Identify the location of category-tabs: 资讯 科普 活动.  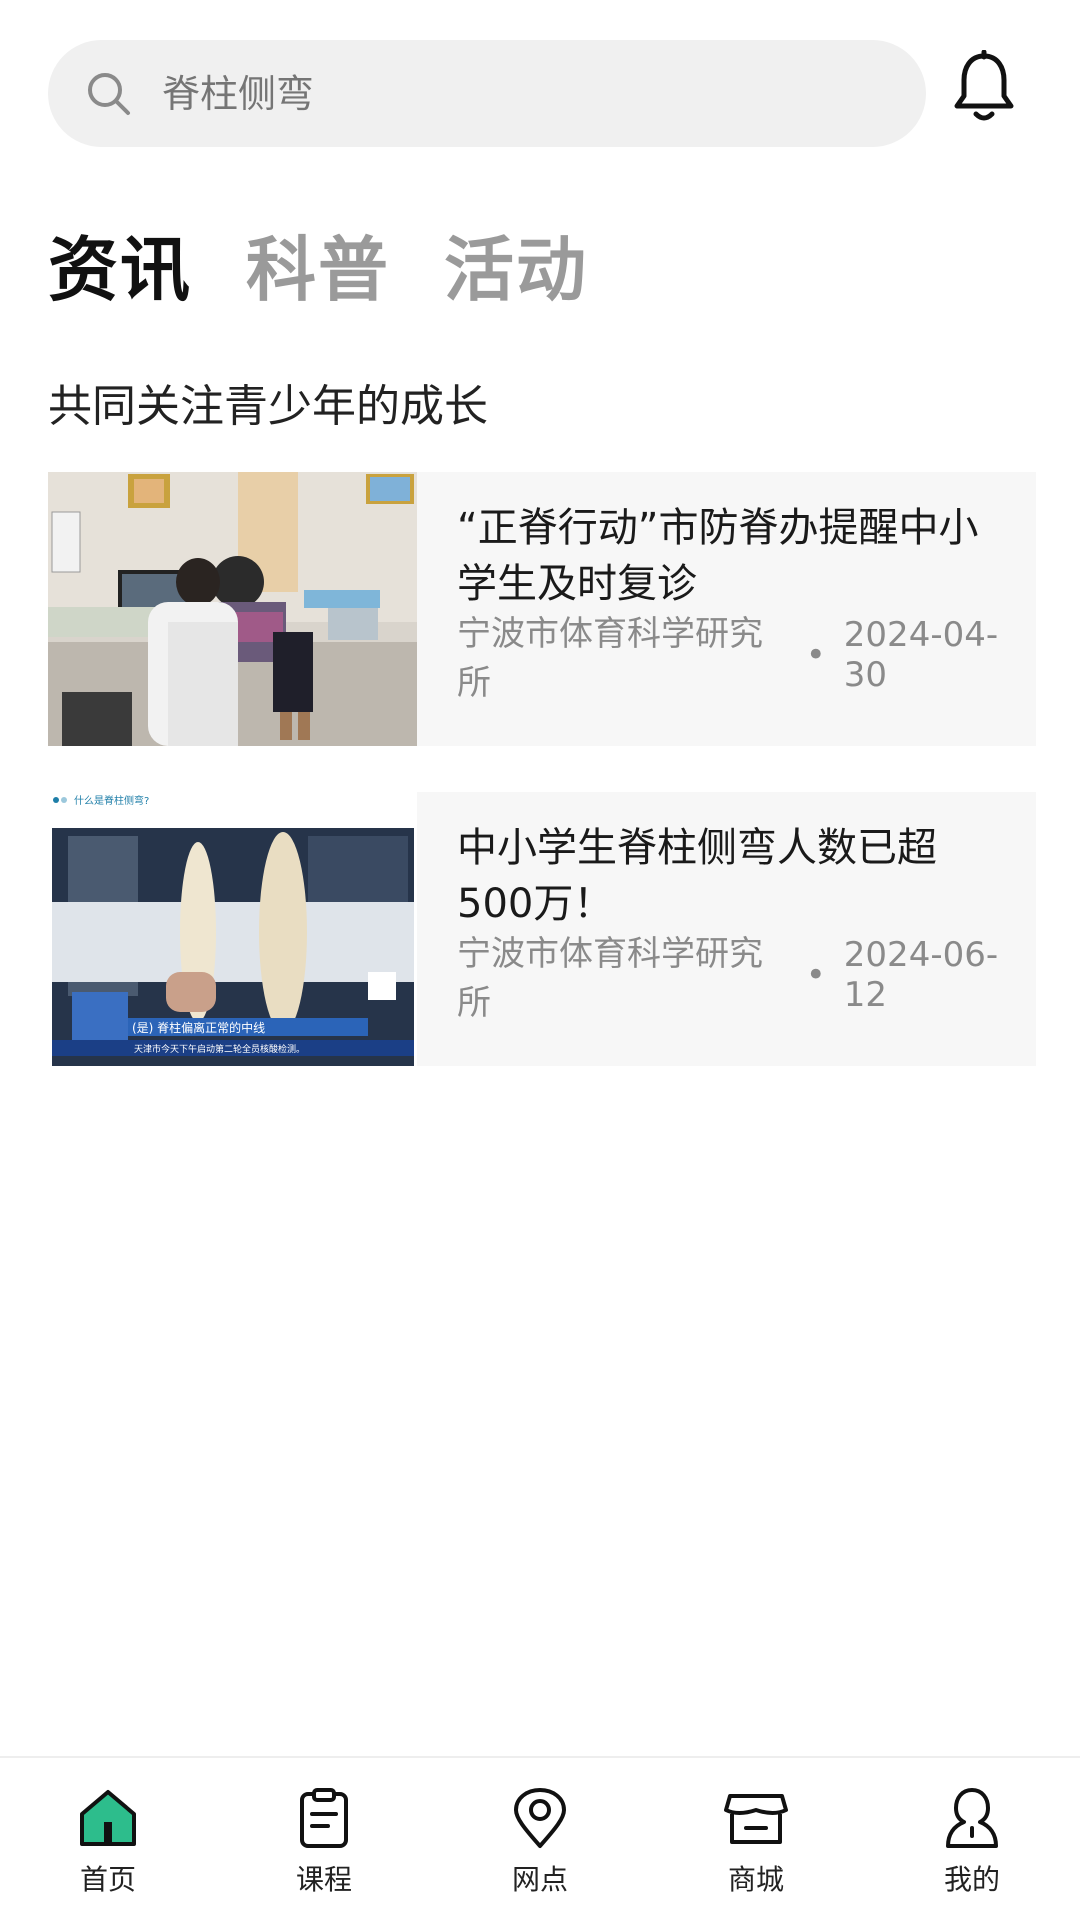
(345, 270).